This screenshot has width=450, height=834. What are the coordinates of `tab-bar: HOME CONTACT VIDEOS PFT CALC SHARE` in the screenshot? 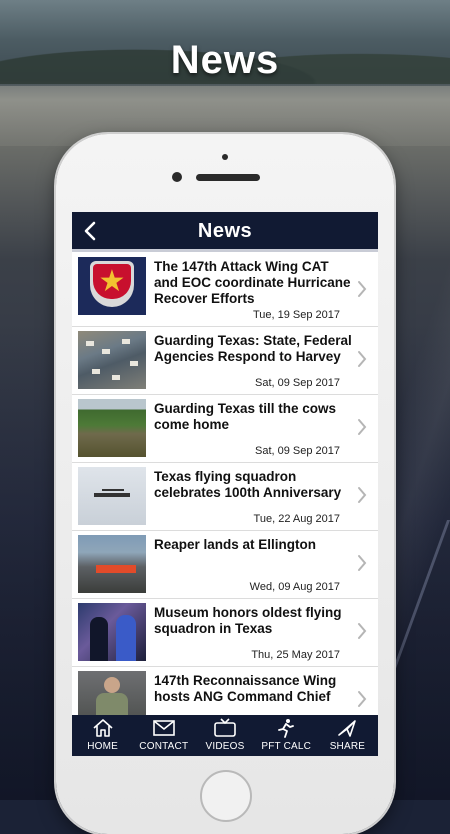 It's located at (225, 735).